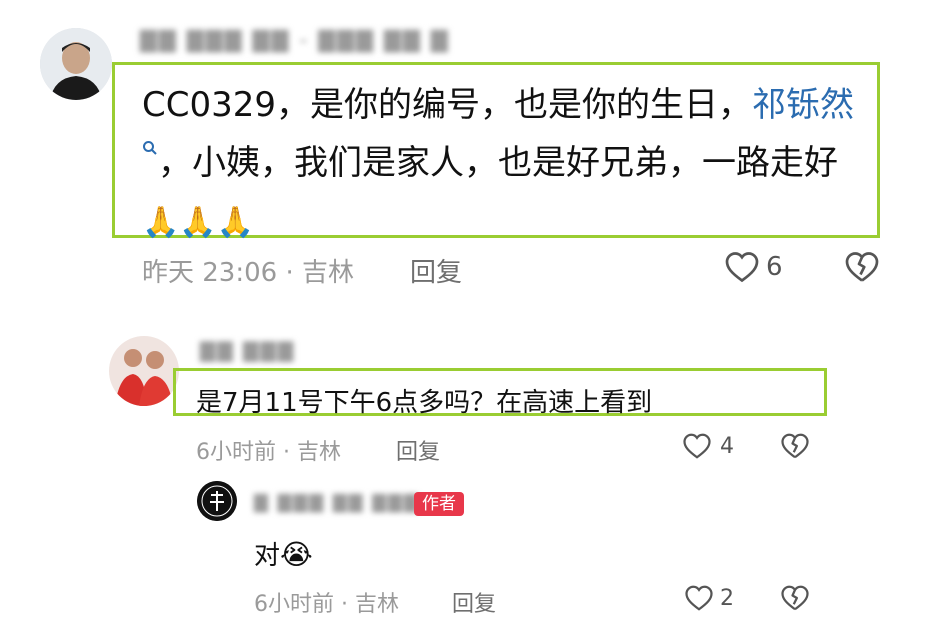 The image size is (927, 631). Describe the element at coordinates (803, 105) in the screenshot. I see `mention-name: 祁铄然` at that location.